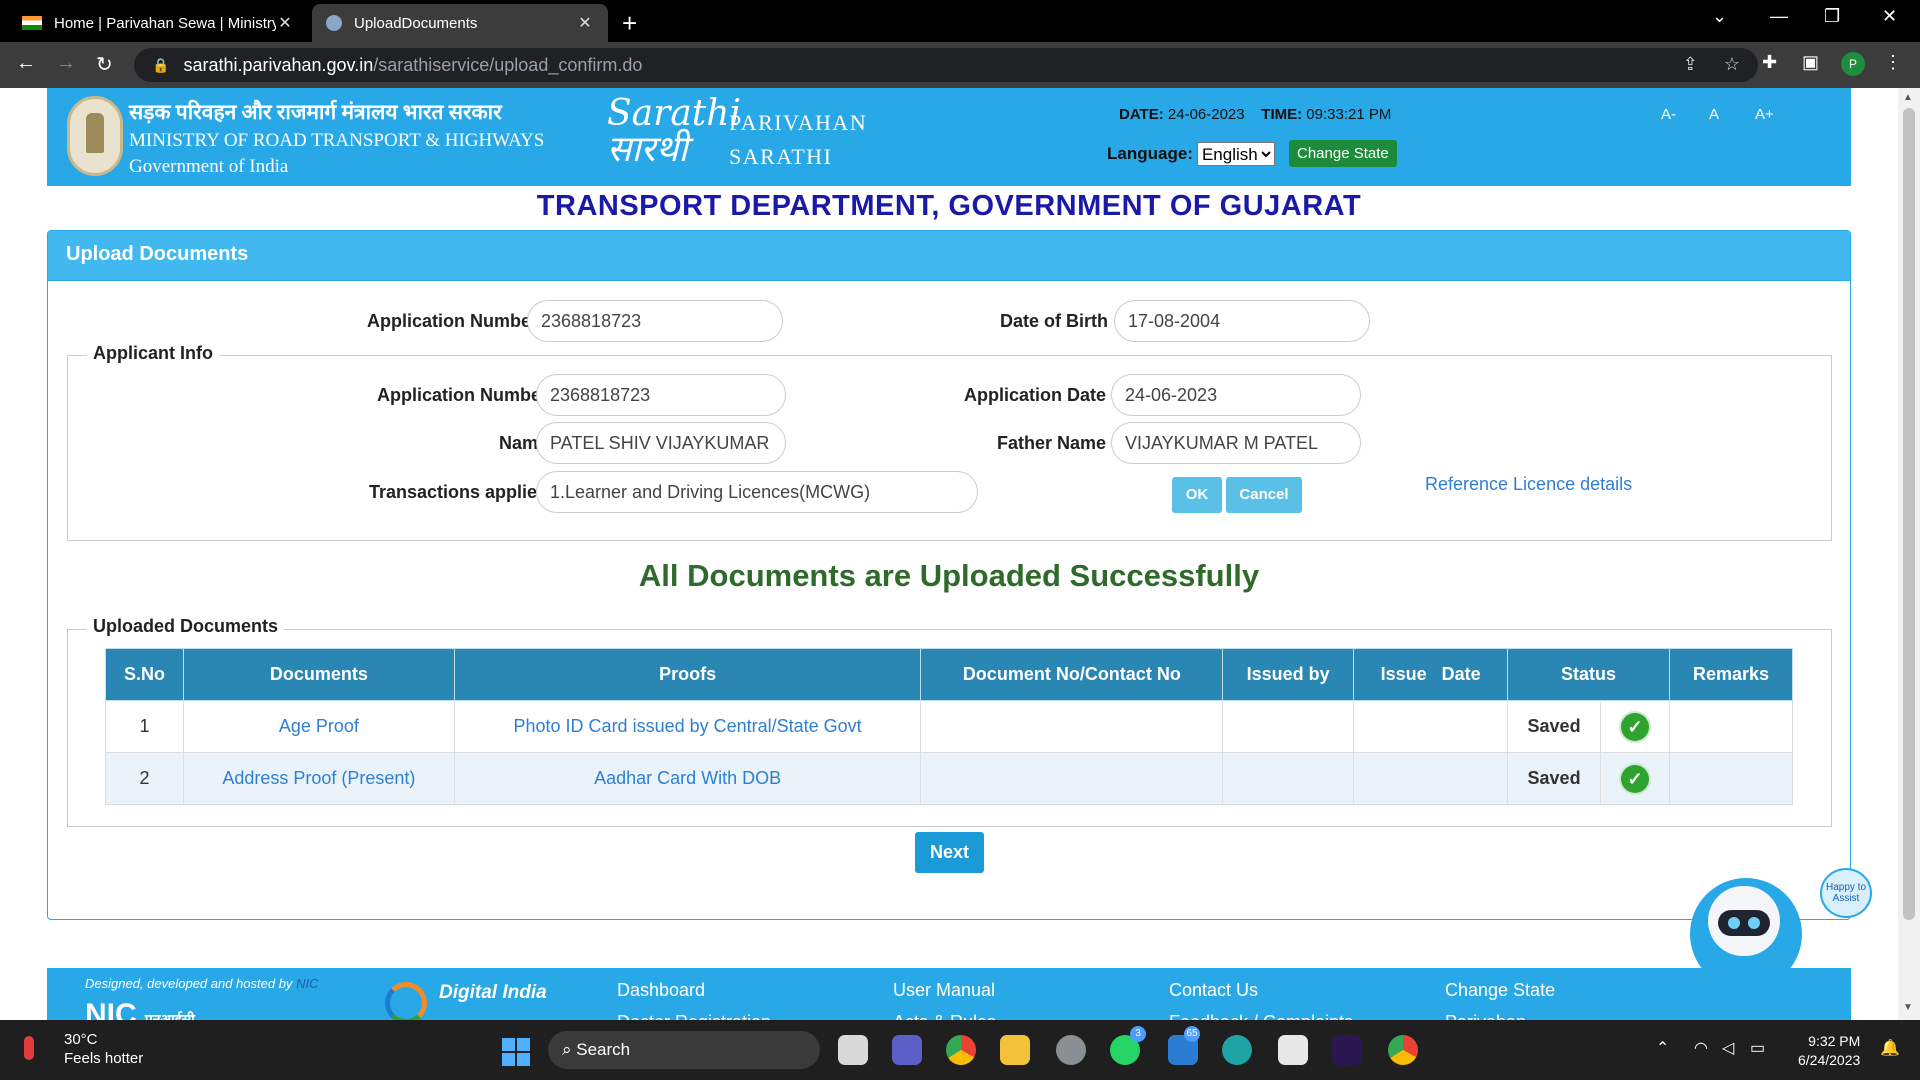 The height and width of the screenshot is (1080, 1920). Describe the element at coordinates (949, 852) in the screenshot. I see `next-button: Next` at that location.